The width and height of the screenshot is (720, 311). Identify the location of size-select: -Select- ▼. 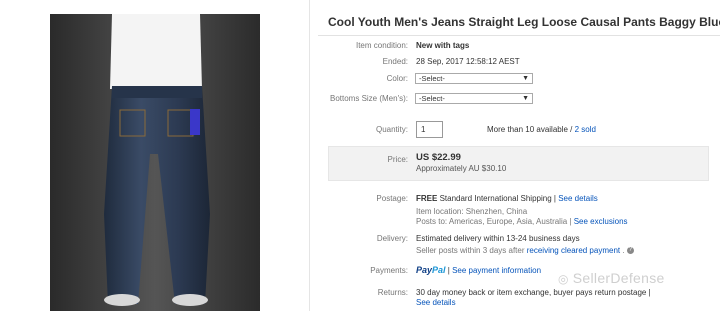
(474, 98).